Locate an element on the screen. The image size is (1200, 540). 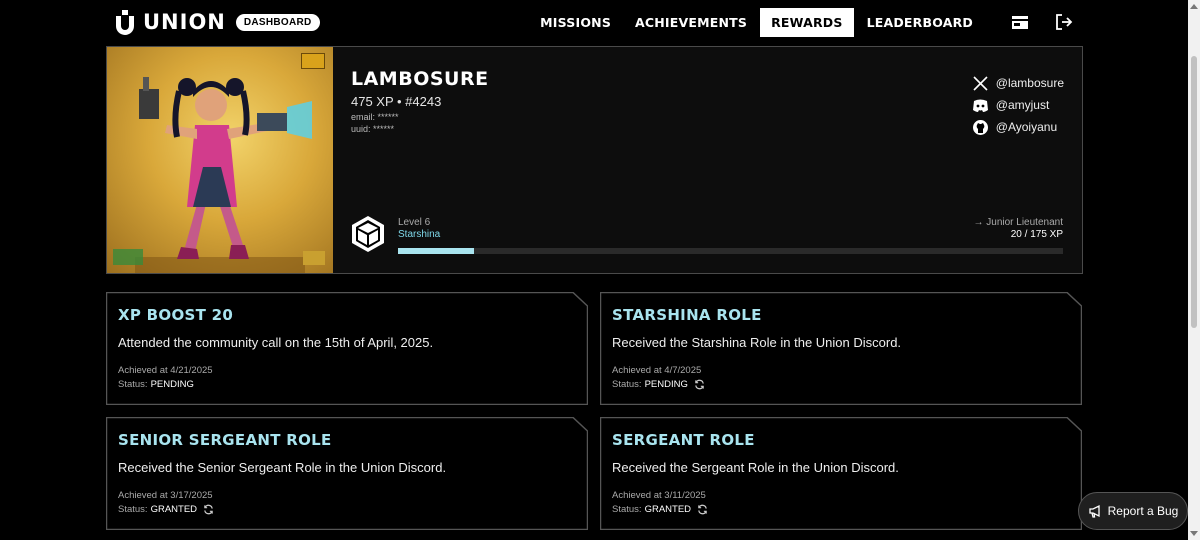
social-x: @lambosure is located at coordinates (1018, 83).